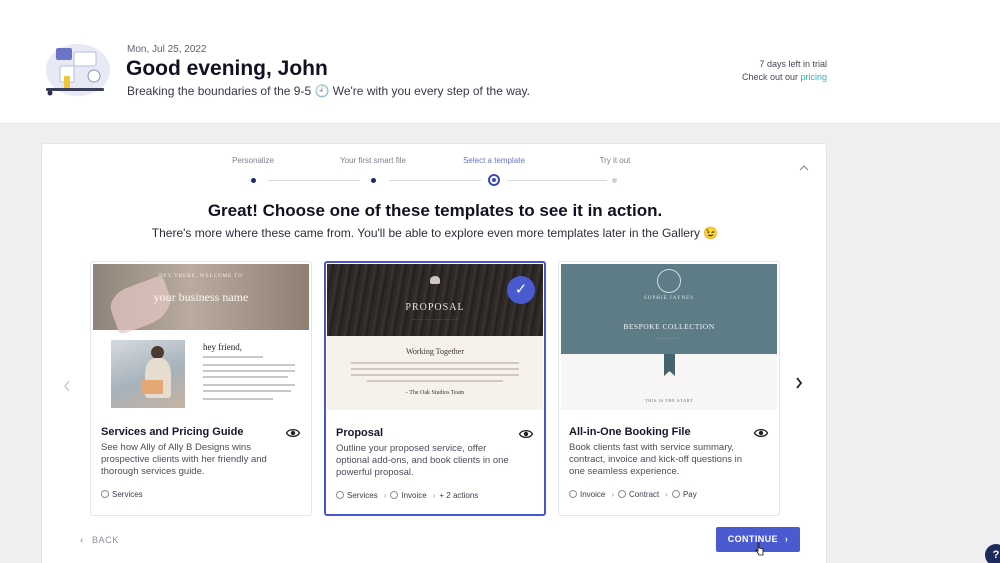  What do you see at coordinates (105, 540) in the screenshot?
I see `back-label: BACK` at bounding box center [105, 540].